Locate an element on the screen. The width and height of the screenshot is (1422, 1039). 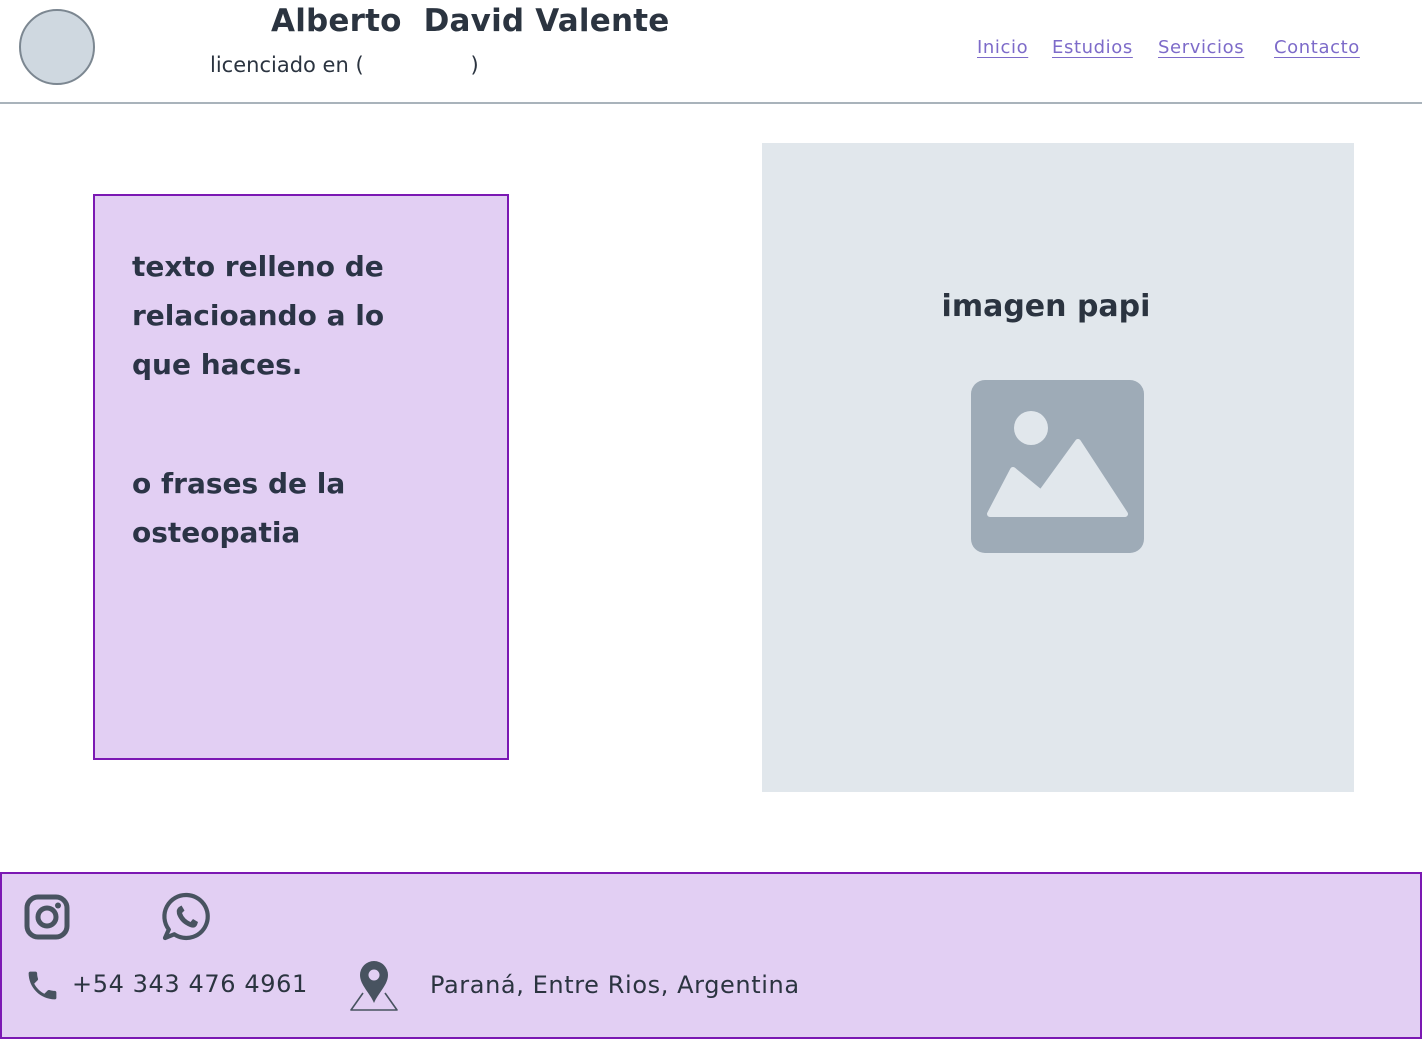
nav-link-inicio: Inicio is located at coordinates (1002, 47).